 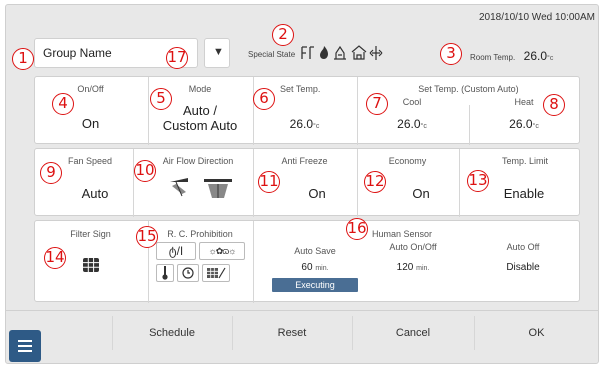 I want to click on callout-12: 12, so click(x=375, y=182).